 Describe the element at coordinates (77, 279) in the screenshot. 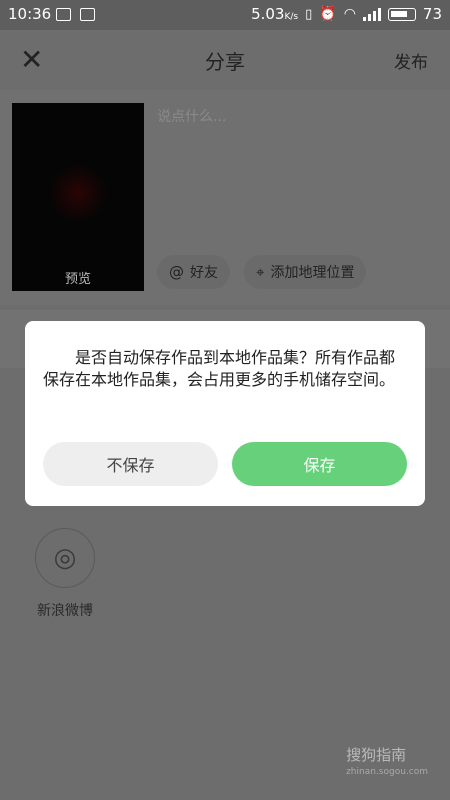

I see `preview-label: 预览` at that location.